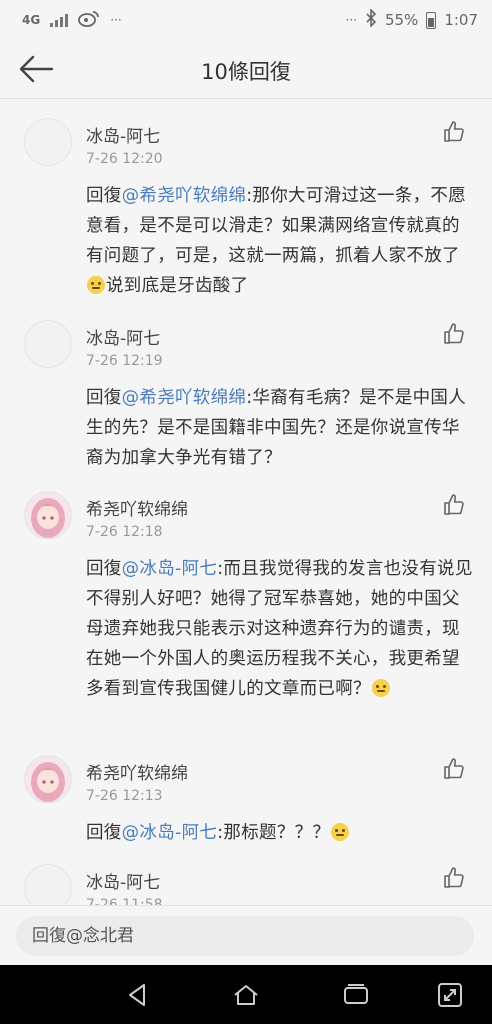 This screenshot has width=492, height=1024. What do you see at coordinates (274, 833) in the screenshot?
I see `reply-text: :那标题？？？` at bounding box center [274, 833].